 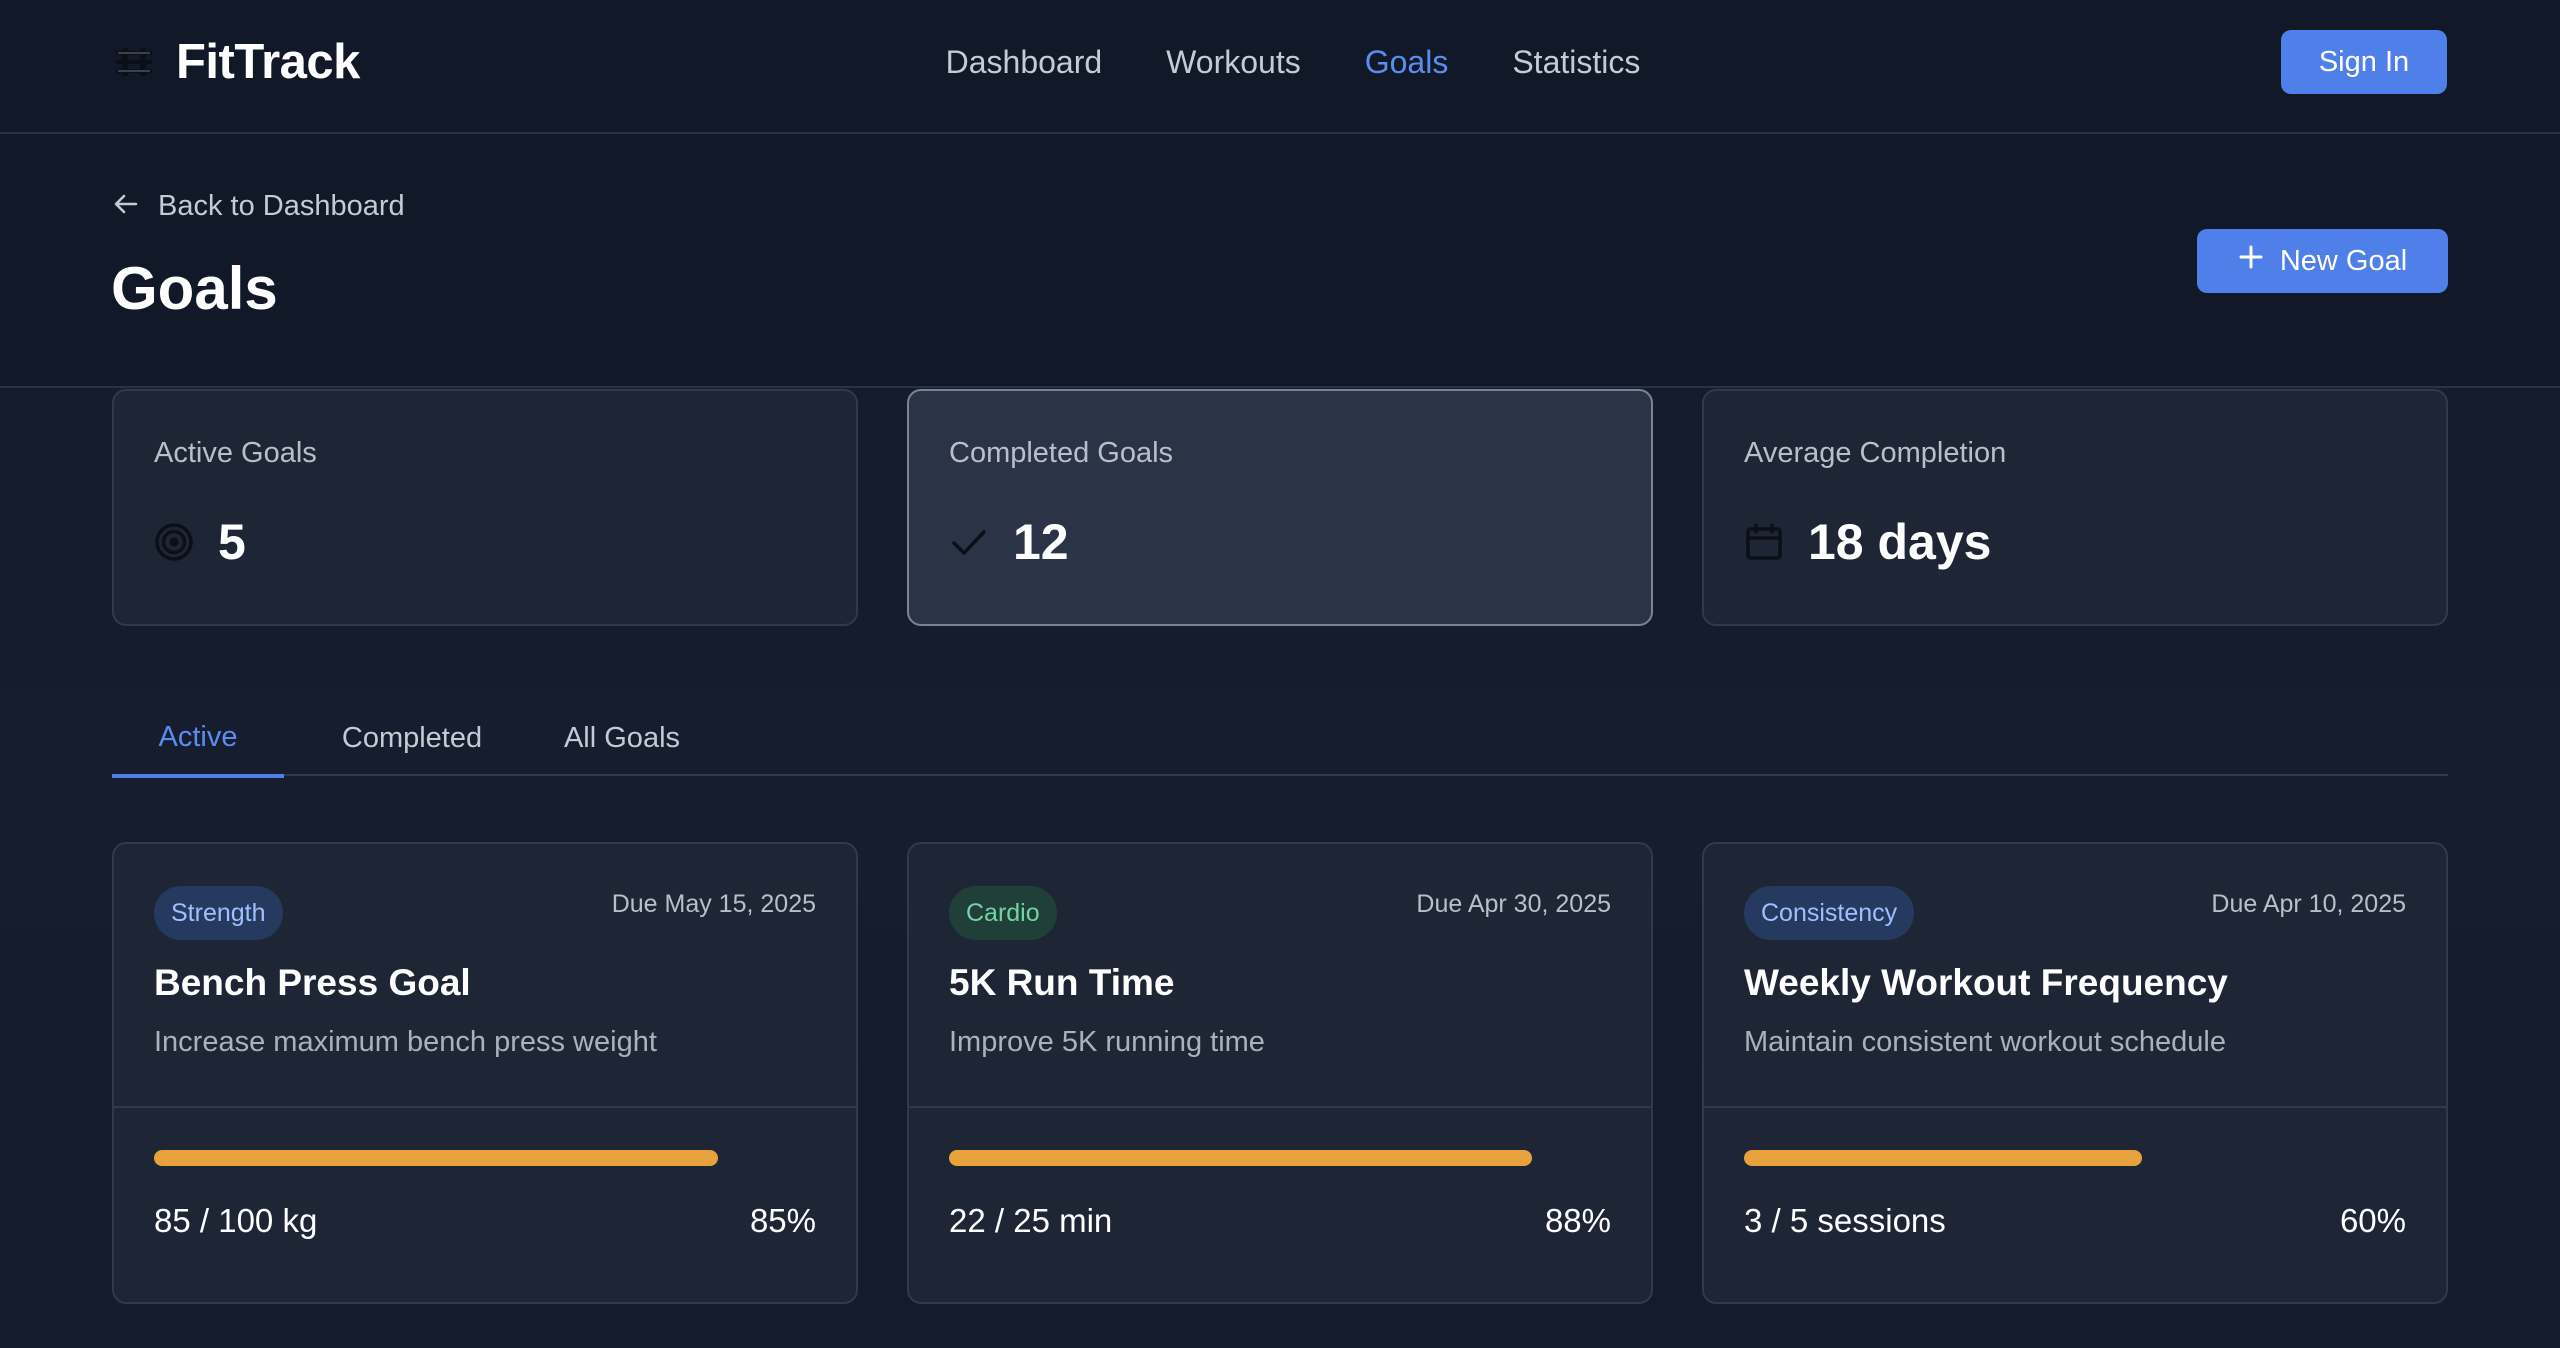 I want to click on goal-amount: 3 / 5 sessions, so click(x=1845, y=1220).